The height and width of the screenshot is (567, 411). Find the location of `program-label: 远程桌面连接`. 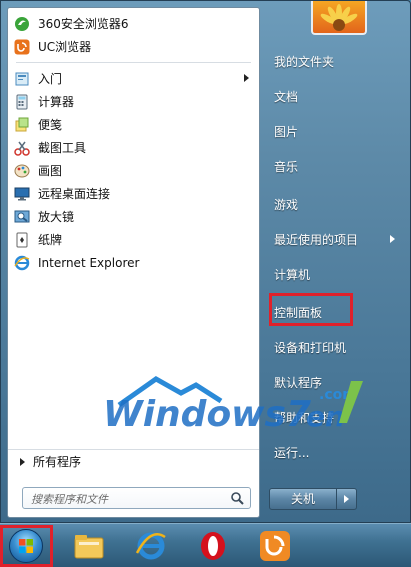

program-label: 远程桌面连接 is located at coordinates (74, 194).